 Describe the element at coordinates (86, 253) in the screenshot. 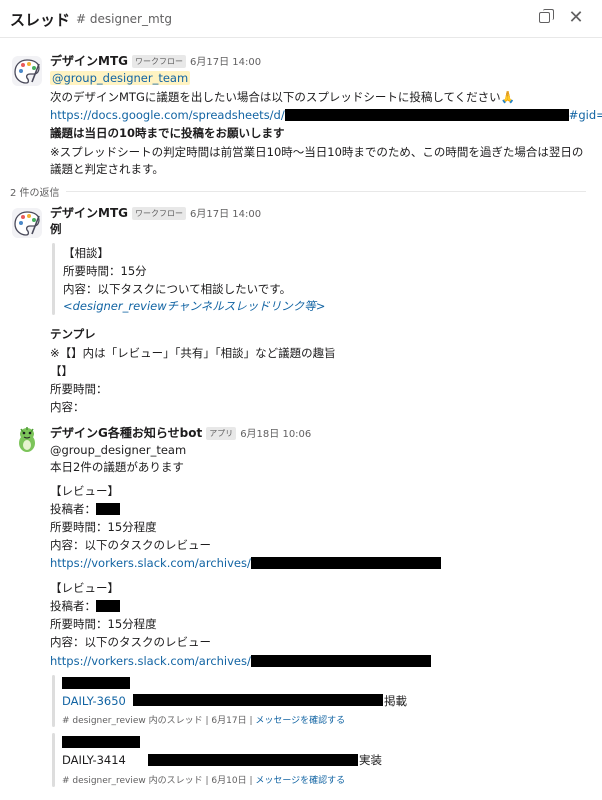

I see `quote-title: 【相談】` at that location.